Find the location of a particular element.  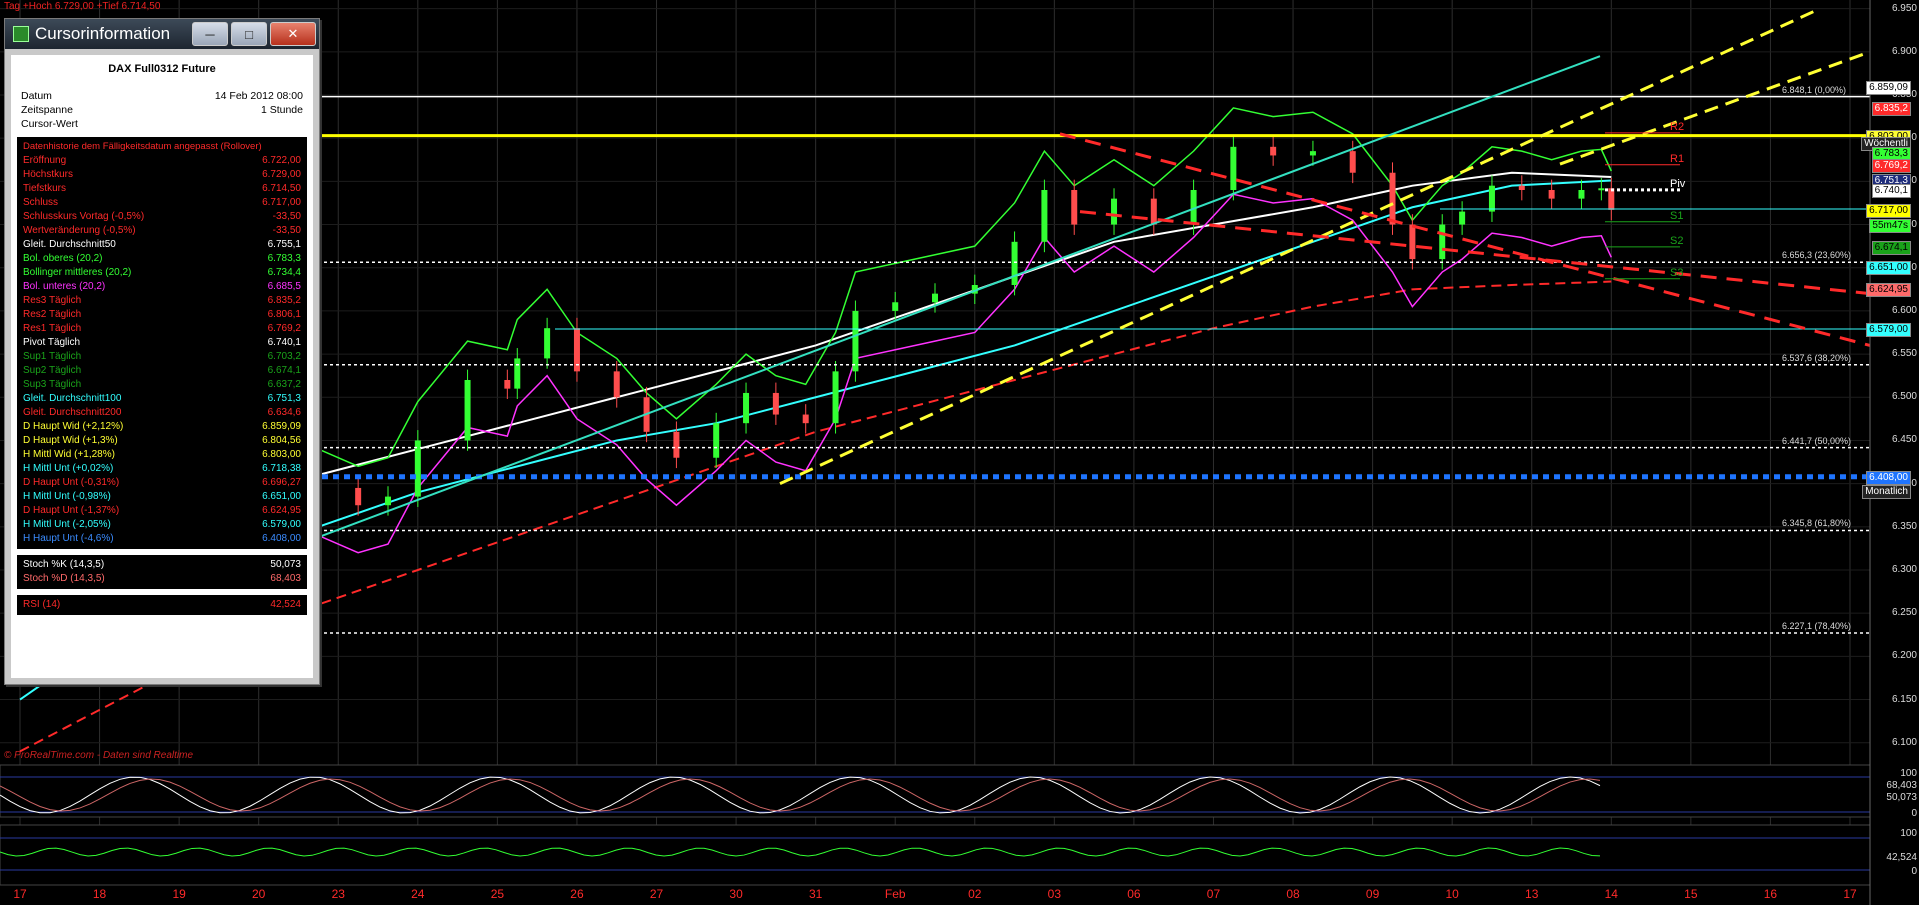

history-value: 6.717,00 is located at coordinates (281, 202).